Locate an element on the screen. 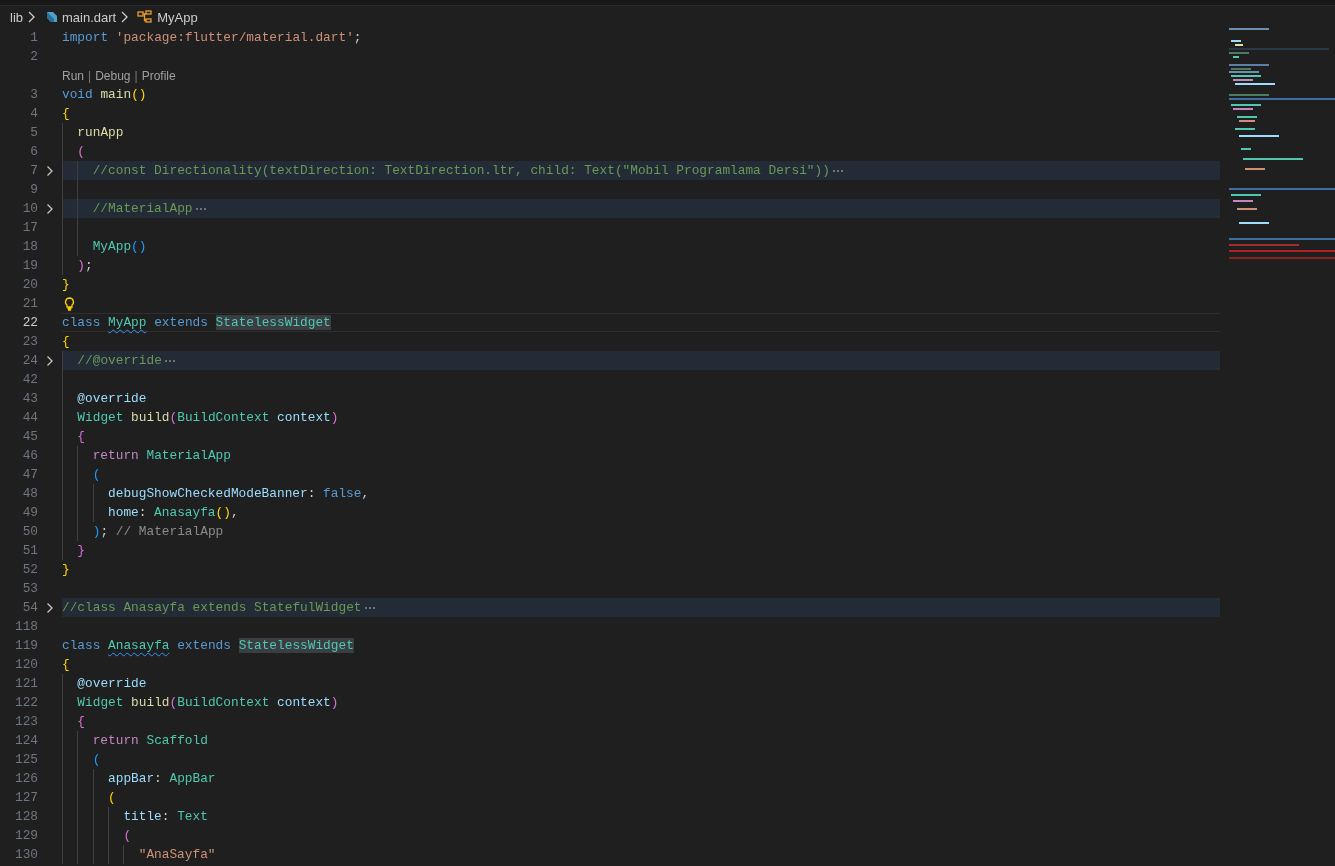 This screenshot has width=1335, height=866. code-line: void main() is located at coordinates (104, 95).